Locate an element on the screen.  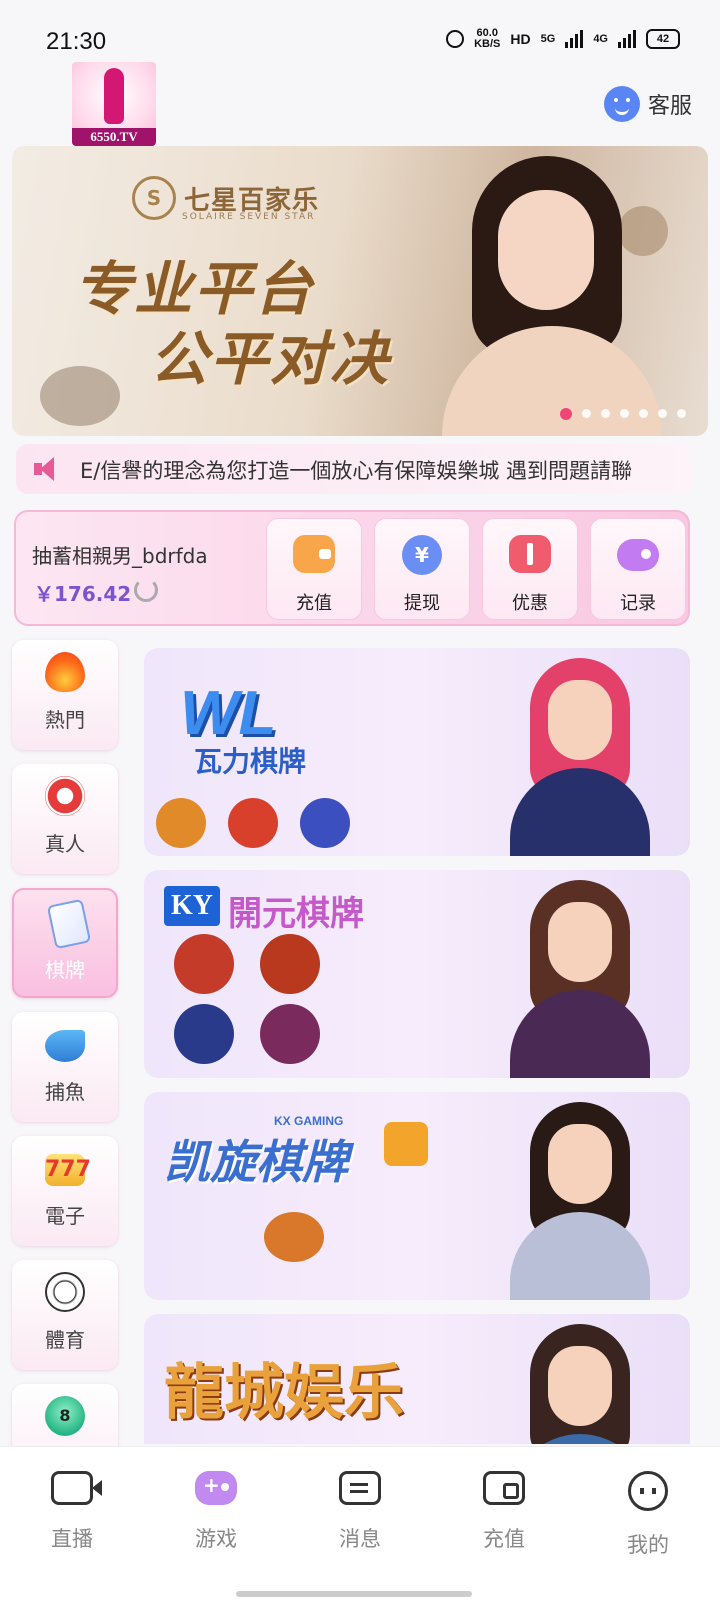
status-bar: 21:30 60.0 KB/S HD 5G 4G 42 is located at coordinates (360, 30).